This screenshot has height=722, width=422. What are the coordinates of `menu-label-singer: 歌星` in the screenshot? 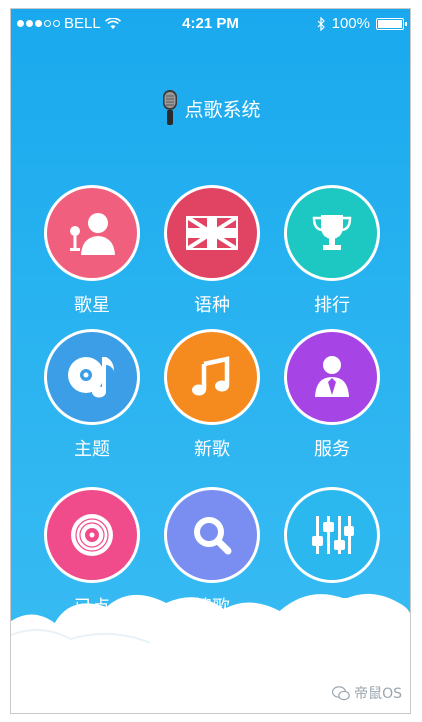 It's located at (92, 305).